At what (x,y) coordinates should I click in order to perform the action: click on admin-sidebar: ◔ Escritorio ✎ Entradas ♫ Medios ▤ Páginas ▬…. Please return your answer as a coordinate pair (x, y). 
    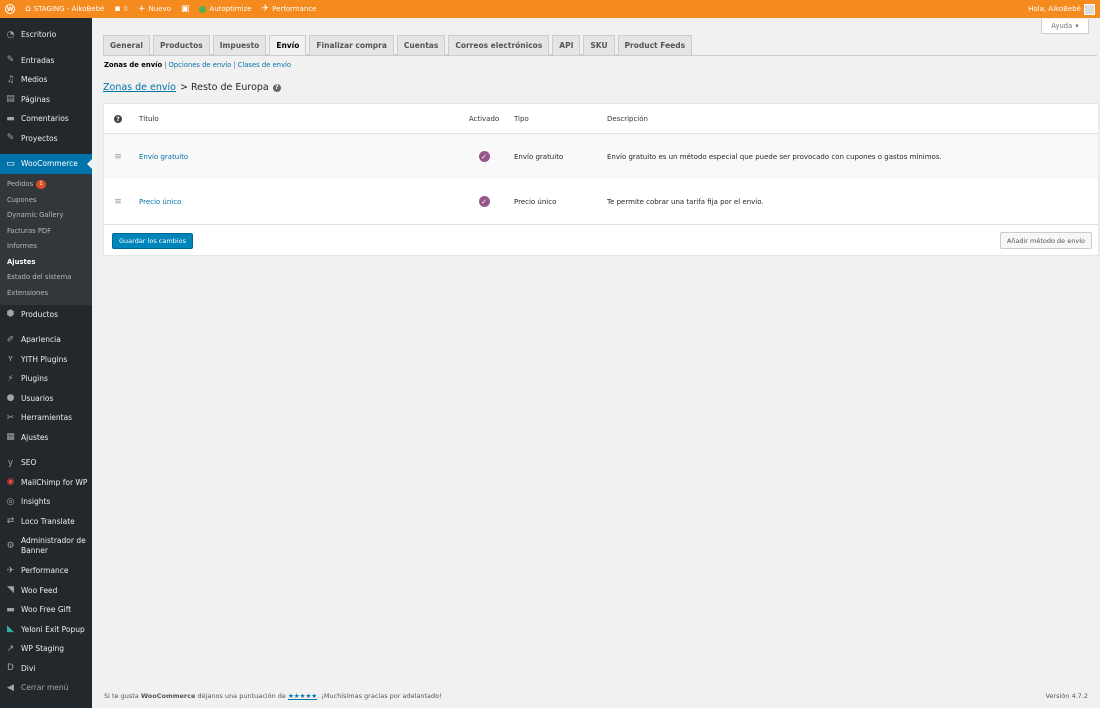
    Looking at the image, I should click on (46, 363).